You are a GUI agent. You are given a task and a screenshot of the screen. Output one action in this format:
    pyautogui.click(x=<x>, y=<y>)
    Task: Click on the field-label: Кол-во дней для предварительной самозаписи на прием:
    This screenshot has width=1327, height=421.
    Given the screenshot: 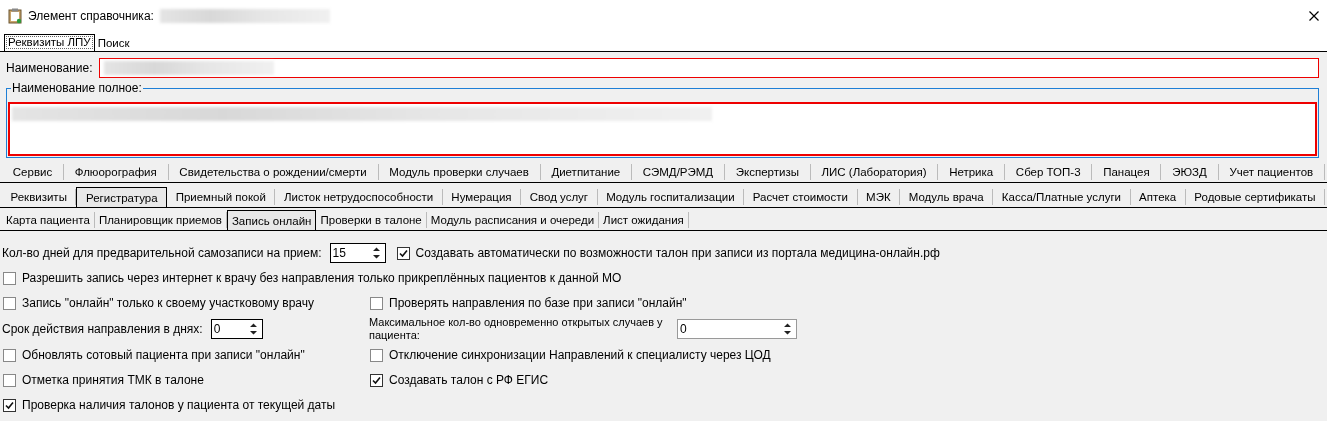 What is the action you would take?
    pyautogui.click(x=162, y=253)
    